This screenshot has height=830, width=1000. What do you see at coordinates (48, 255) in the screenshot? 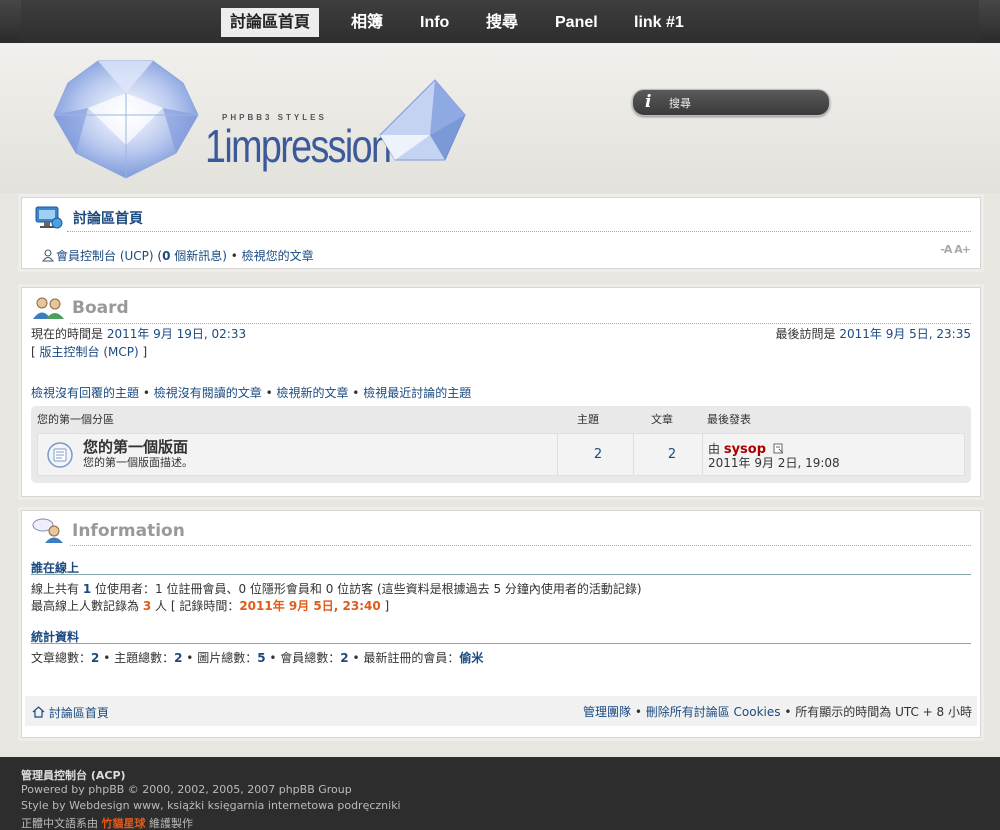
I see `user-icon` at bounding box center [48, 255].